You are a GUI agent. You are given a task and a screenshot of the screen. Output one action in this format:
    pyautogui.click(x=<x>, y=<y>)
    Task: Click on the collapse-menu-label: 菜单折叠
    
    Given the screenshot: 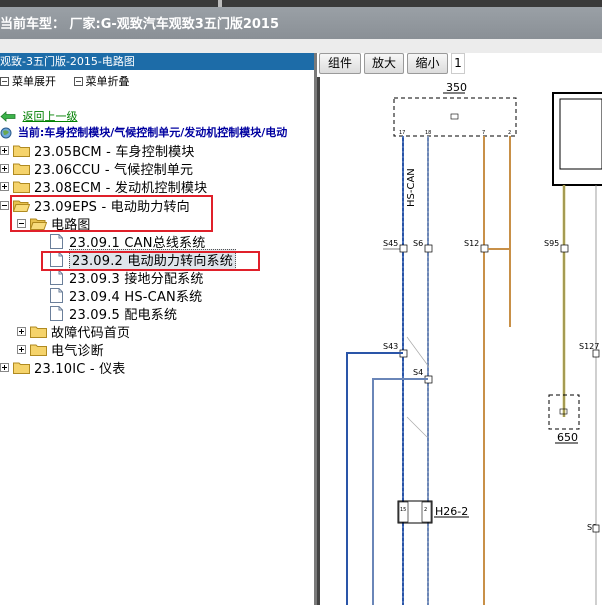 What is the action you would take?
    pyautogui.click(x=107, y=81)
    